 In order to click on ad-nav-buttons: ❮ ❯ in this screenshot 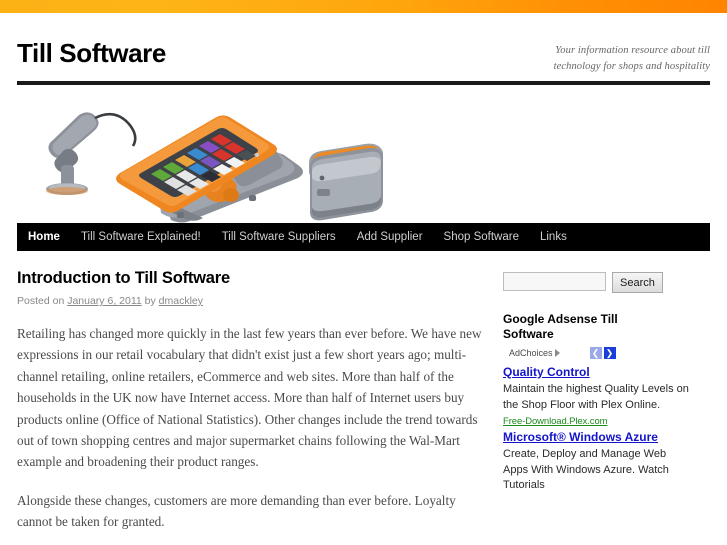, I will do `click(602, 353)`.